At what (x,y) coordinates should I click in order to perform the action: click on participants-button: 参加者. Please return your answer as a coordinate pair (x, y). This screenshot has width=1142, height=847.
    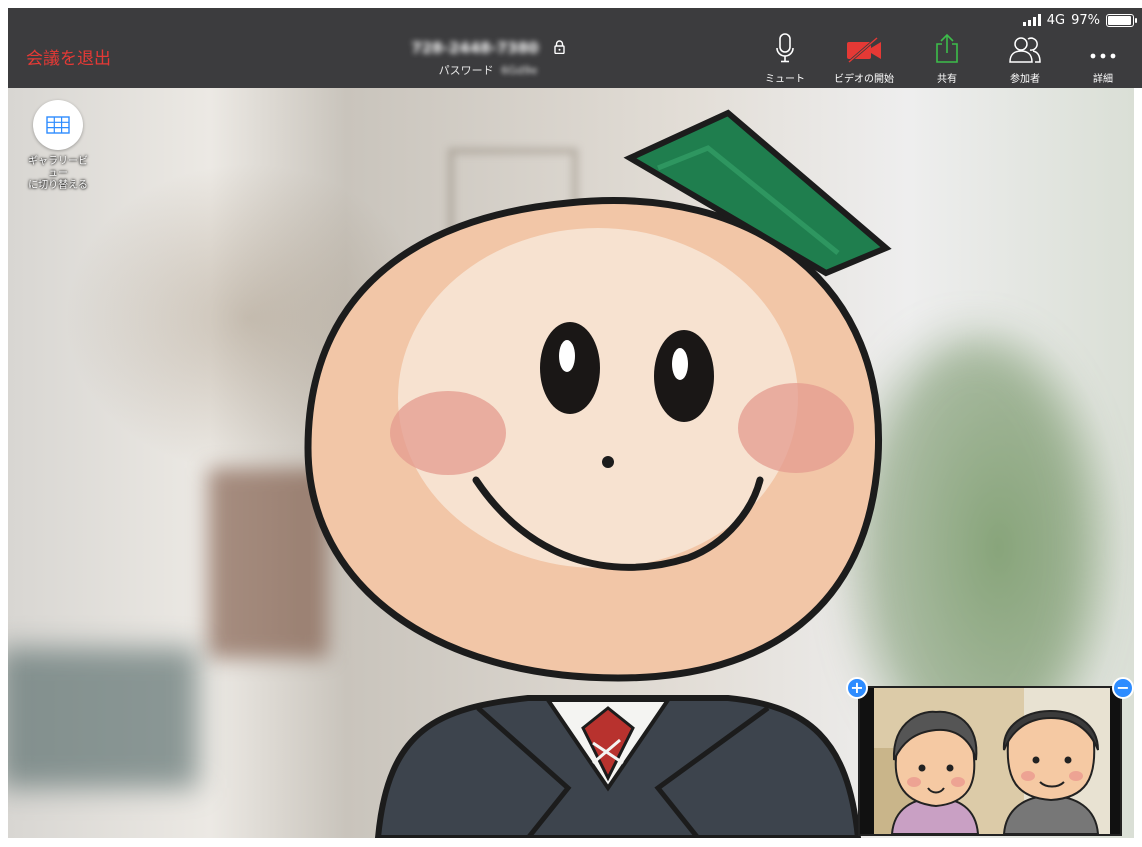
    Looking at the image, I should click on (1025, 60).